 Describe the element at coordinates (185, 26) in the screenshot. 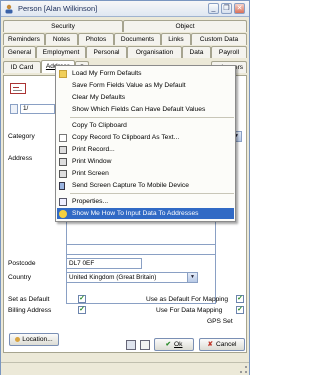

I see `tab-object: Object` at that location.